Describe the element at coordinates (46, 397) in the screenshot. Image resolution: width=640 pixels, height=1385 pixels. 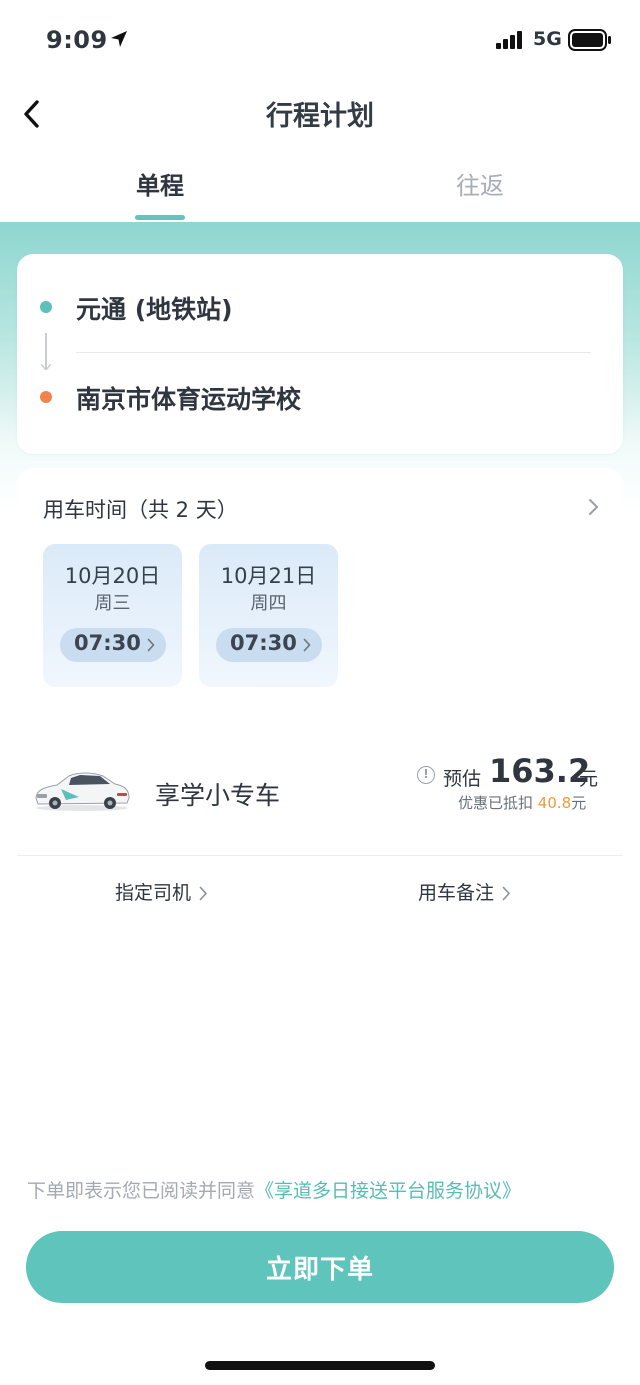
I see `destination-dot` at that location.